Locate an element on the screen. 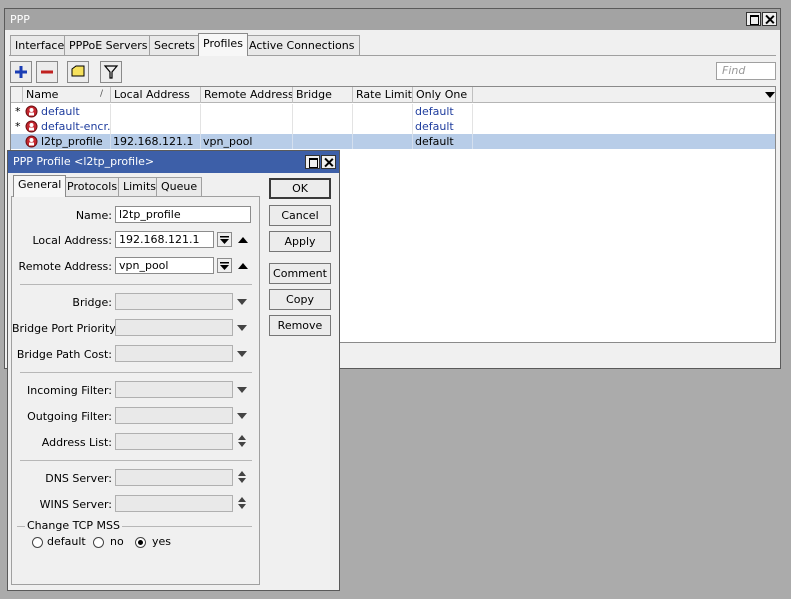  outgoing-filter-label: Outgoing Filter: is located at coordinates (69, 416).